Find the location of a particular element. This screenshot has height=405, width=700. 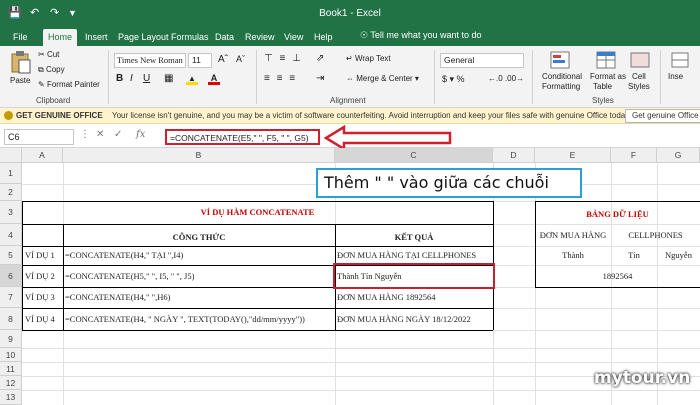

row-header: 13 is located at coordinates (11, 397).